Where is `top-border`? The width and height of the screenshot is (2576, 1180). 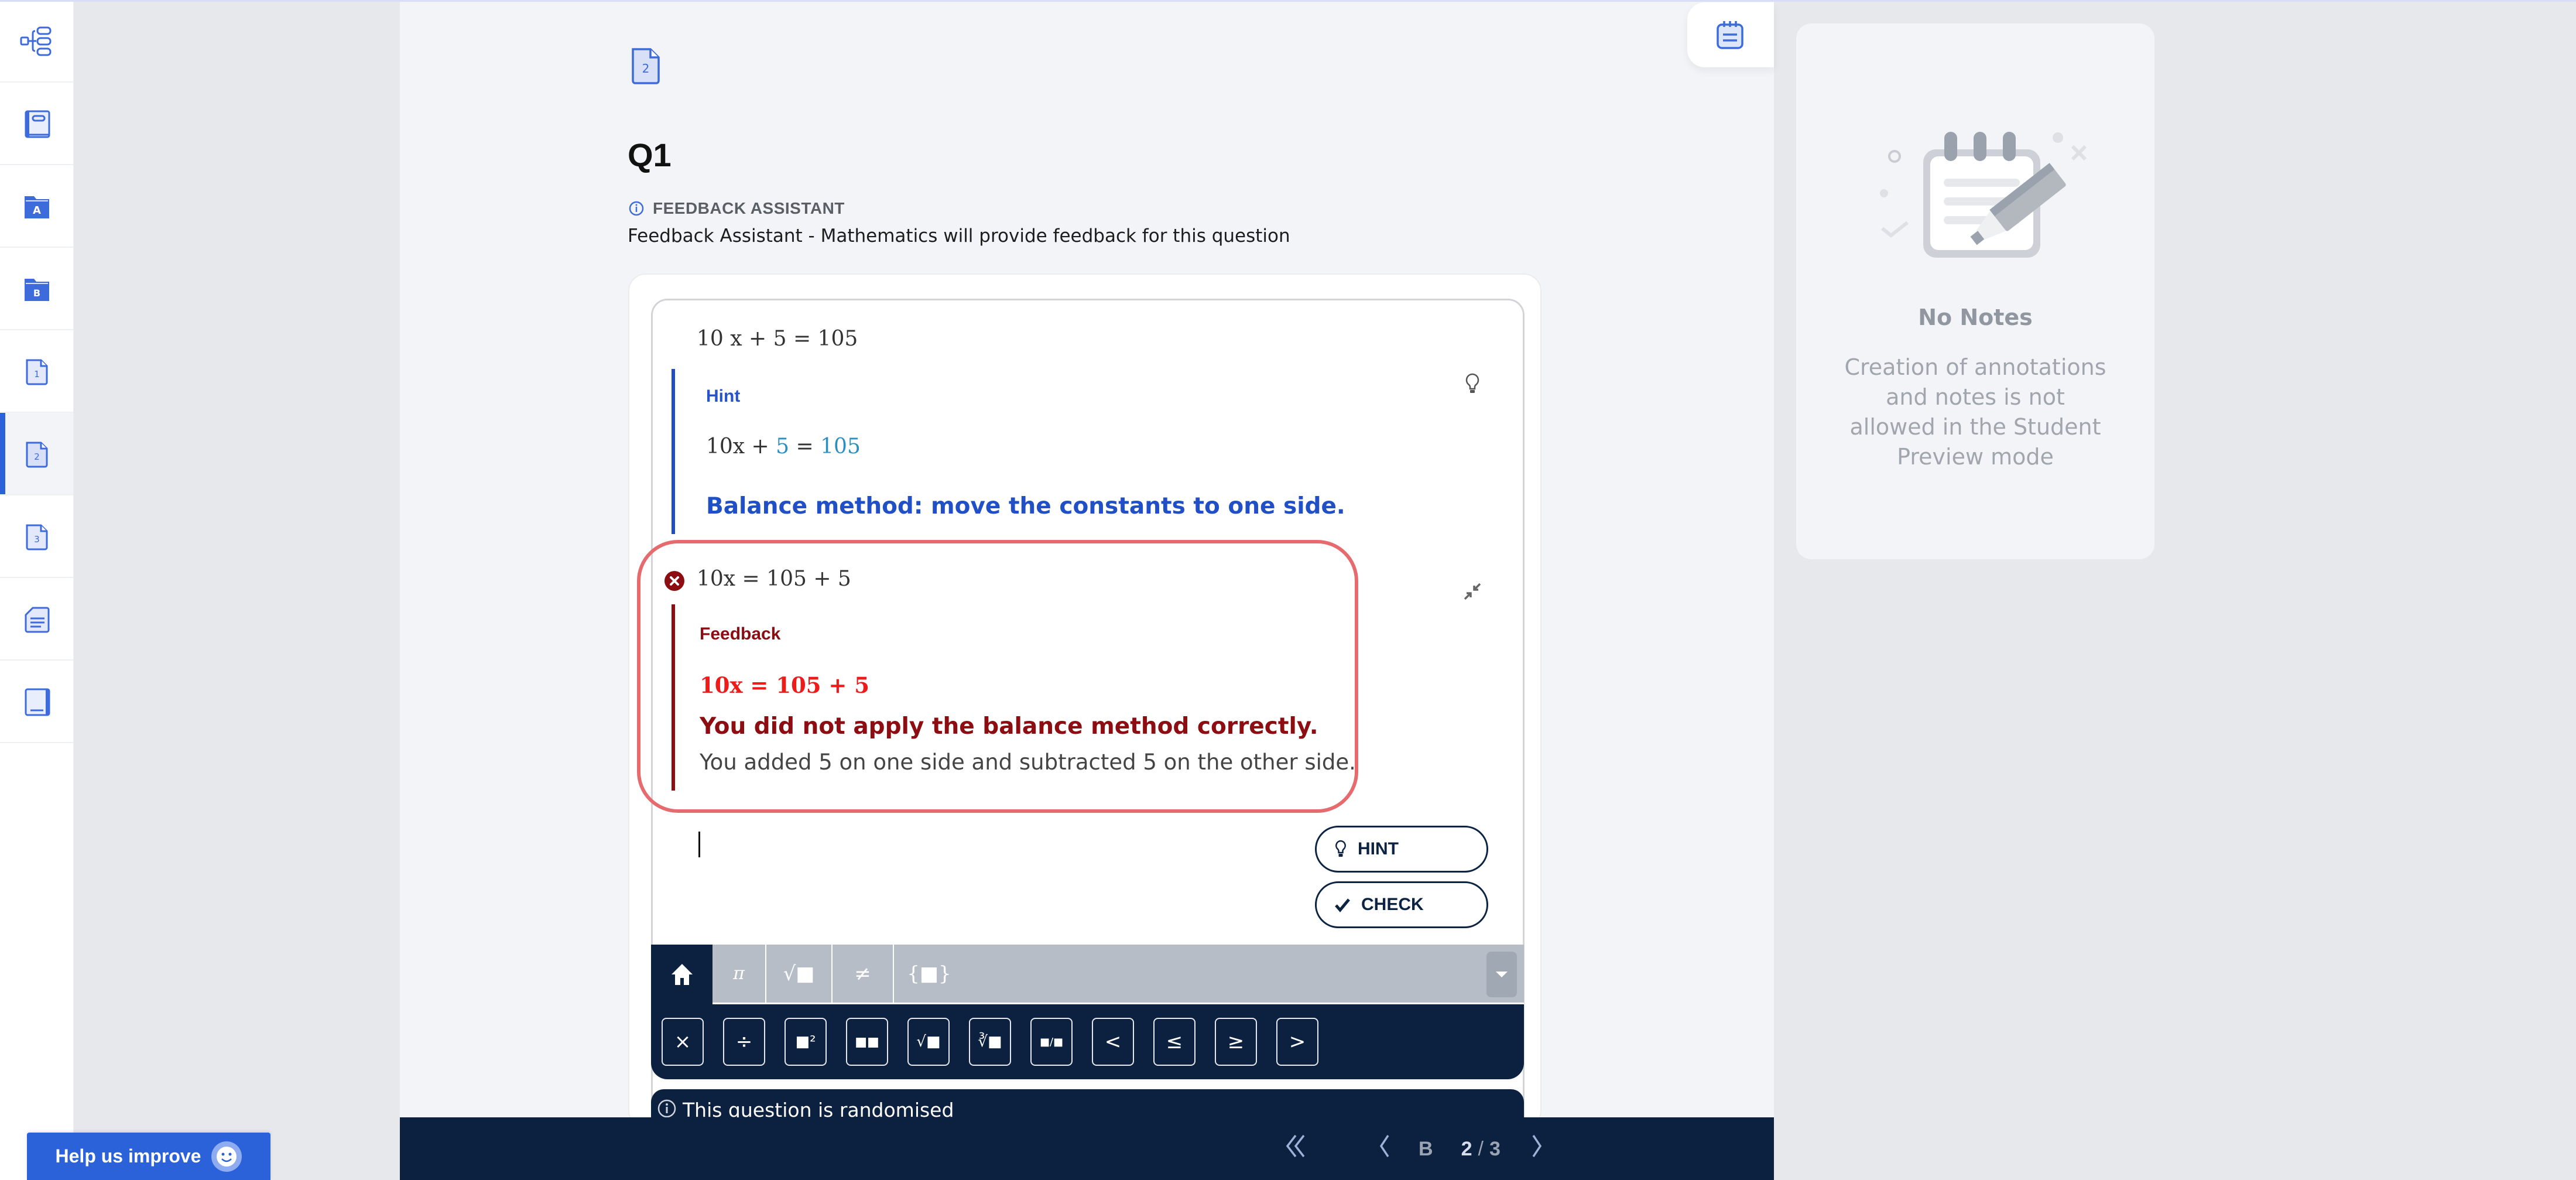
top-border is located at coordinates (1288, 1).